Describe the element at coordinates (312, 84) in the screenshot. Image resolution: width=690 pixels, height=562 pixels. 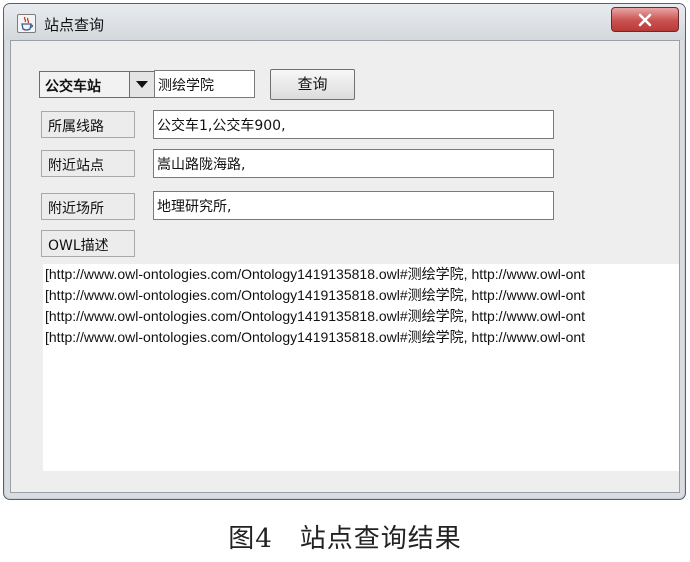
I see `query-button: 查询` at that location.